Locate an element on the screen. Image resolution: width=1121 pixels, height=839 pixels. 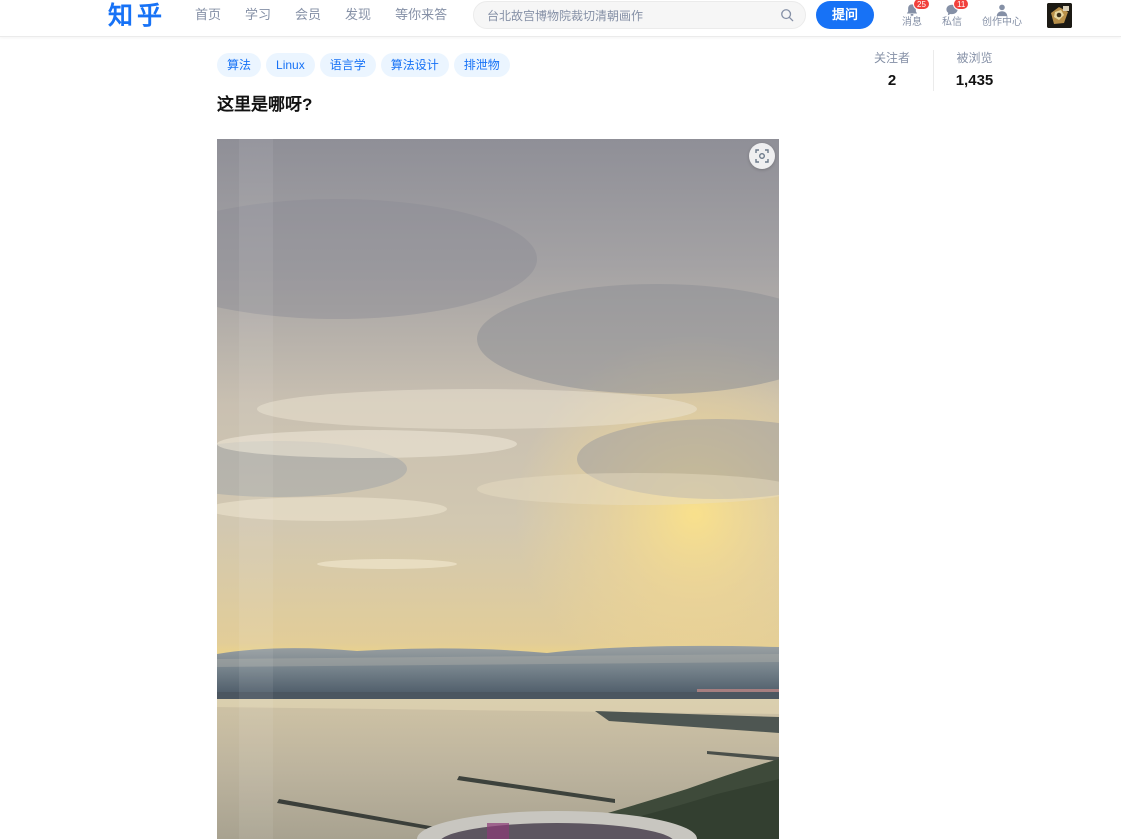
image-scan-button is located at coordinates (762, 156).